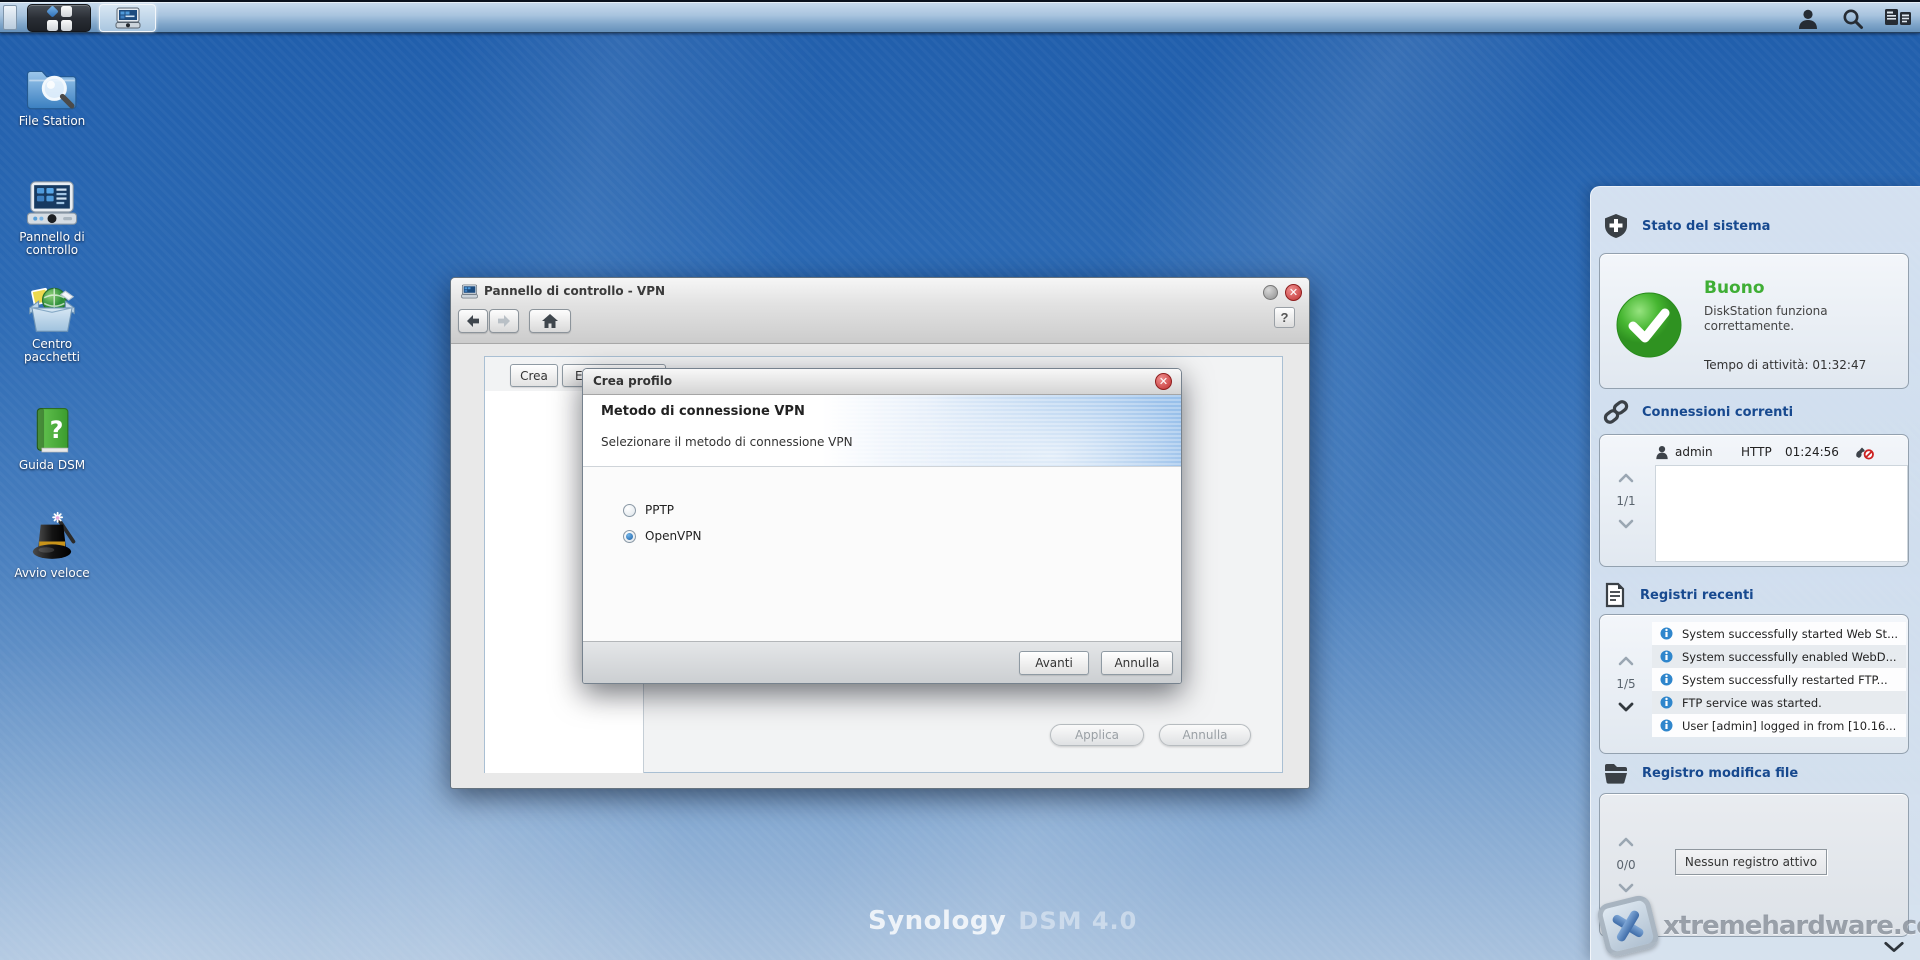 Image resolution: width=1920 pixels, height=960 pixels. What do you see at coordinates (1718, 412) in the screenshot?
I see `section-title: Connessioni correnti` at bounding box center [1718, 412].